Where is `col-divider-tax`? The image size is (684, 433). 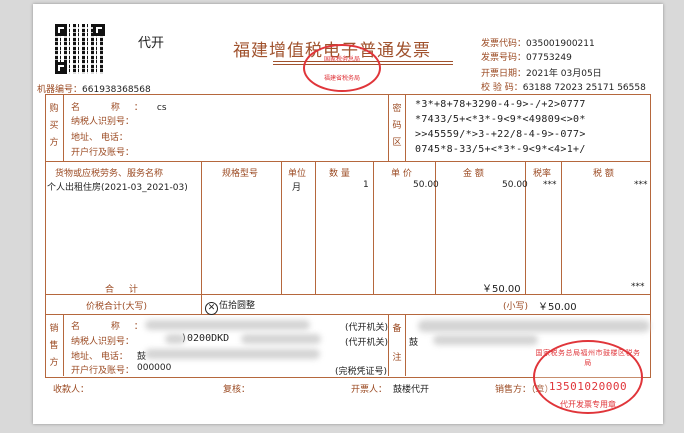
col-divider-tax is located at coordinates (561, 227).